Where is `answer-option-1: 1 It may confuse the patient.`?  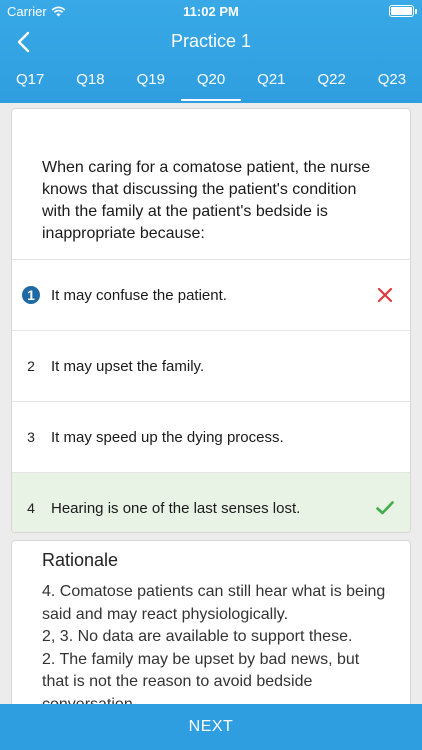
answer-option-1: 1 It may confuse the patient. is located at coordinates (211, 294).